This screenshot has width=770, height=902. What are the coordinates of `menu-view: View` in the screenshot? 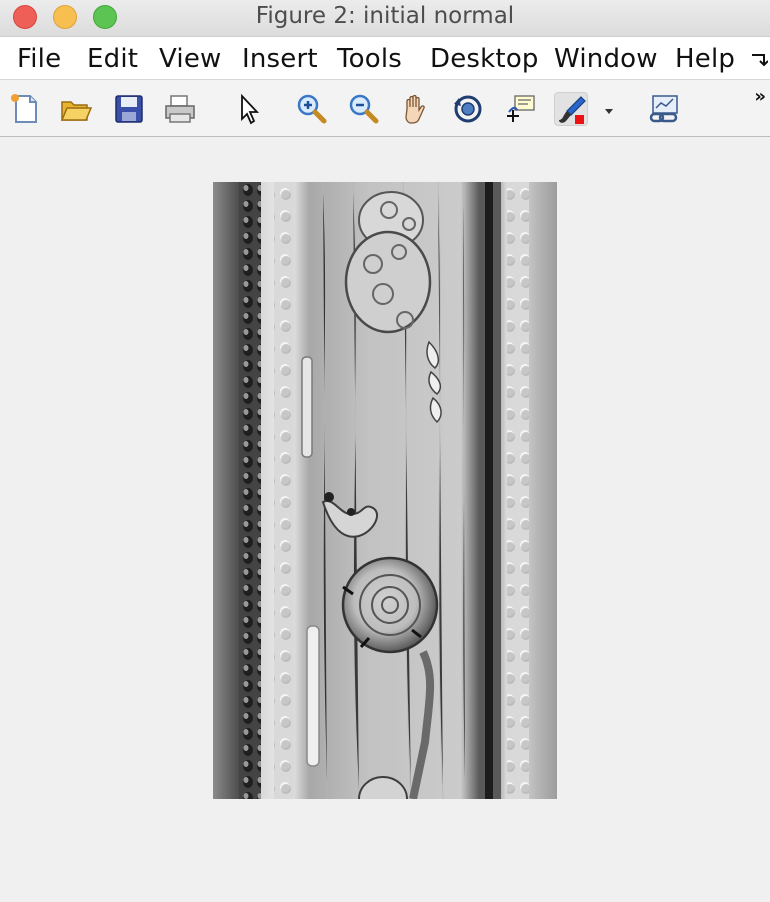 It's located at (190, 59).